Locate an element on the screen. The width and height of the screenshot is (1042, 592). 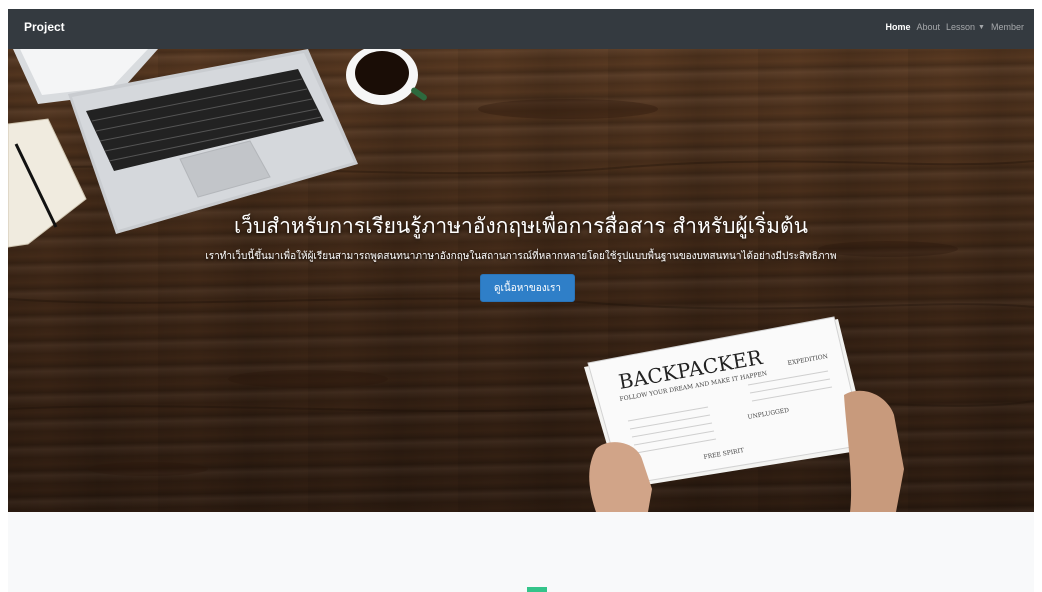
nav-home: Home is located at coordinates (897, 27).